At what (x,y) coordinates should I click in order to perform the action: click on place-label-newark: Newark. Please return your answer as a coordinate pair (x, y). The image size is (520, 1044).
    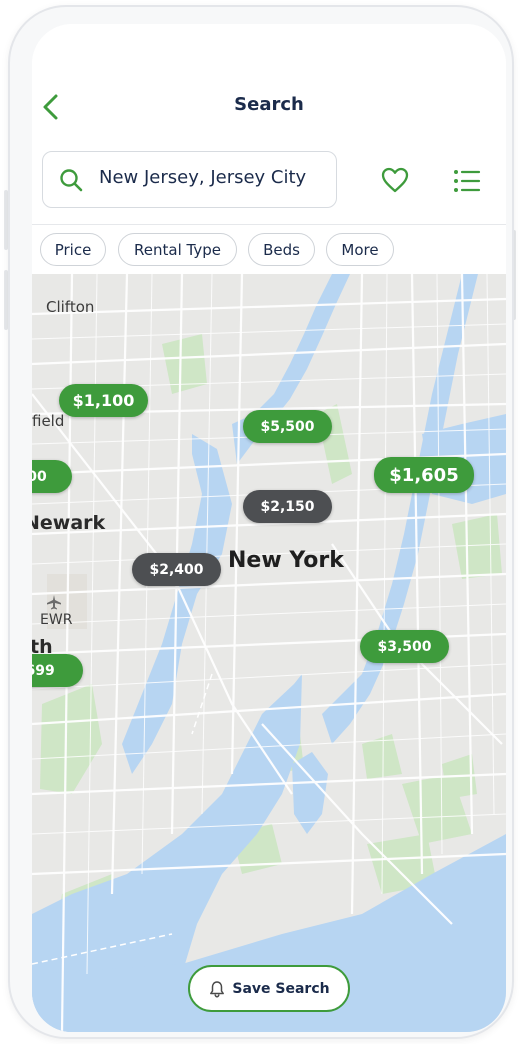
    Looking at the image, I should click on (69, 523).